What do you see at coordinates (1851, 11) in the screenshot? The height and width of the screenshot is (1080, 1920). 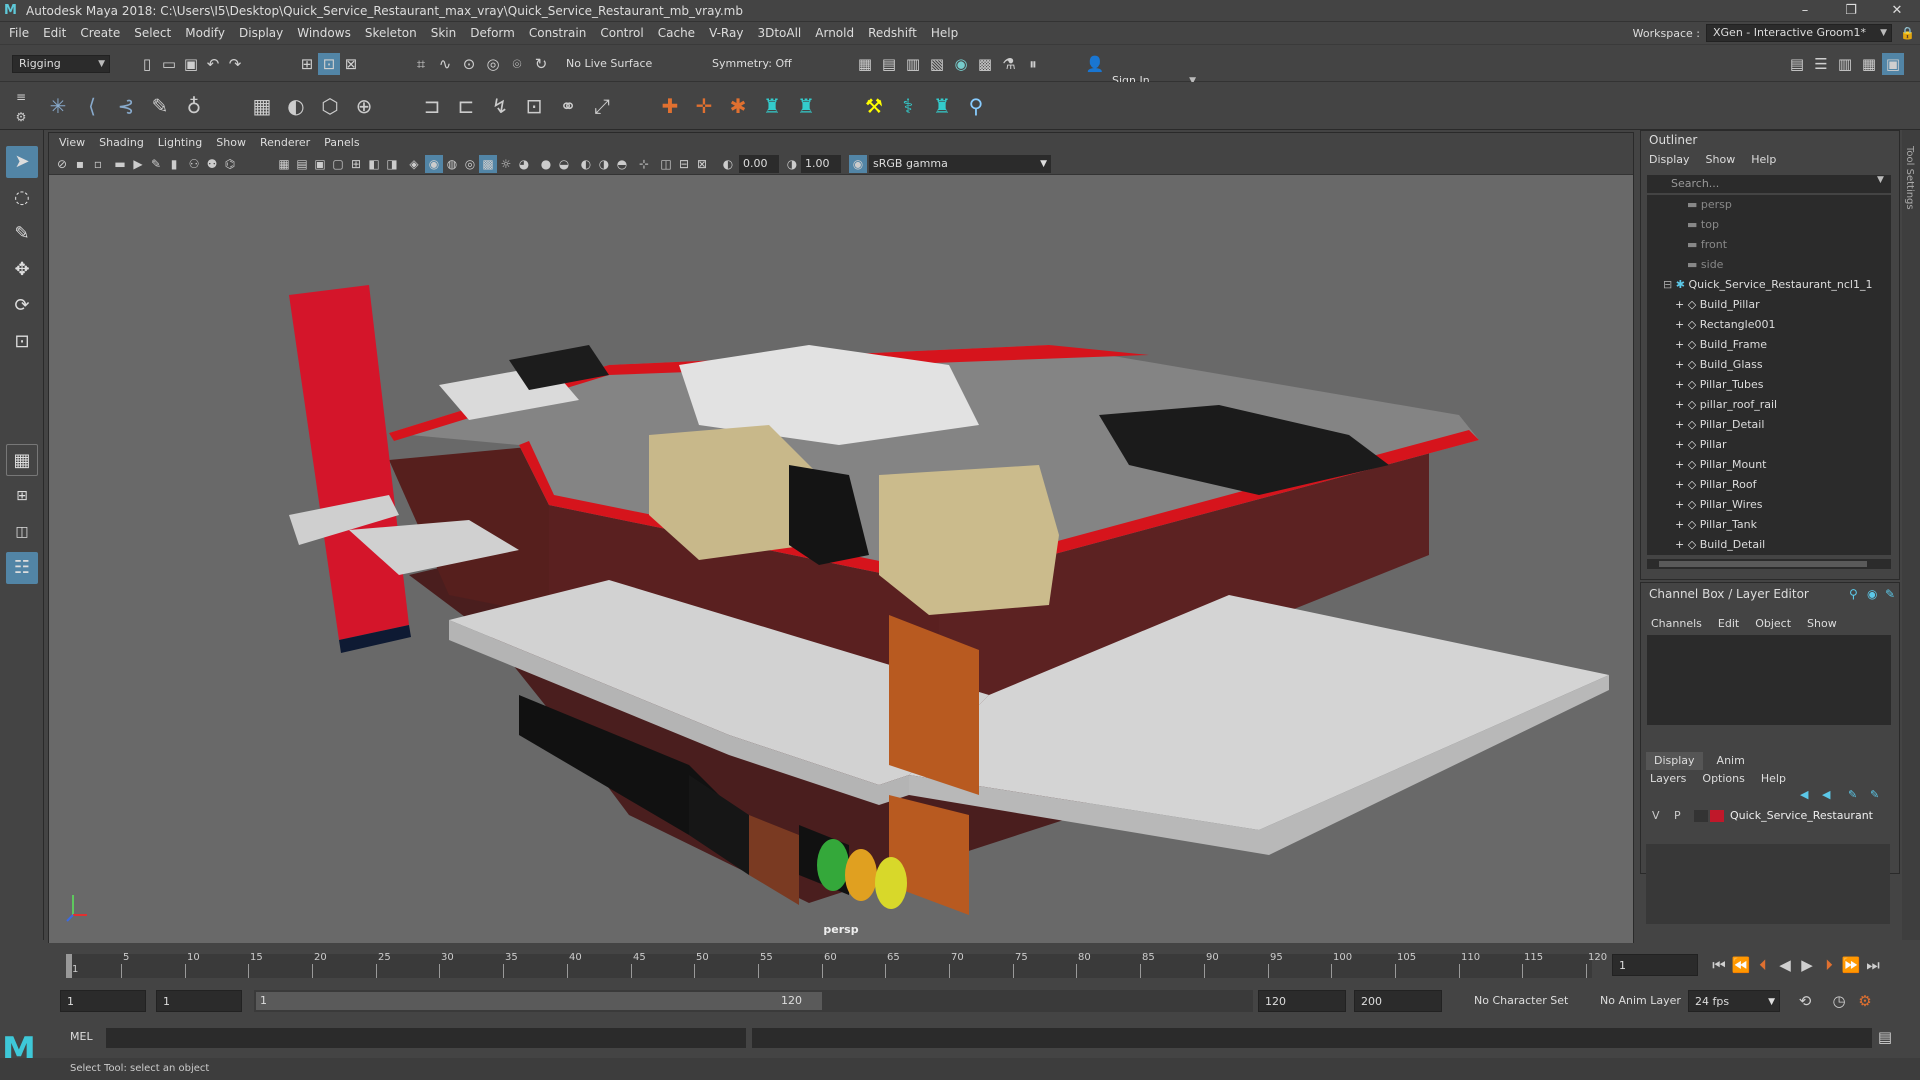 I see `maximize-icon: ❐` at bounding box center [1851, 11].